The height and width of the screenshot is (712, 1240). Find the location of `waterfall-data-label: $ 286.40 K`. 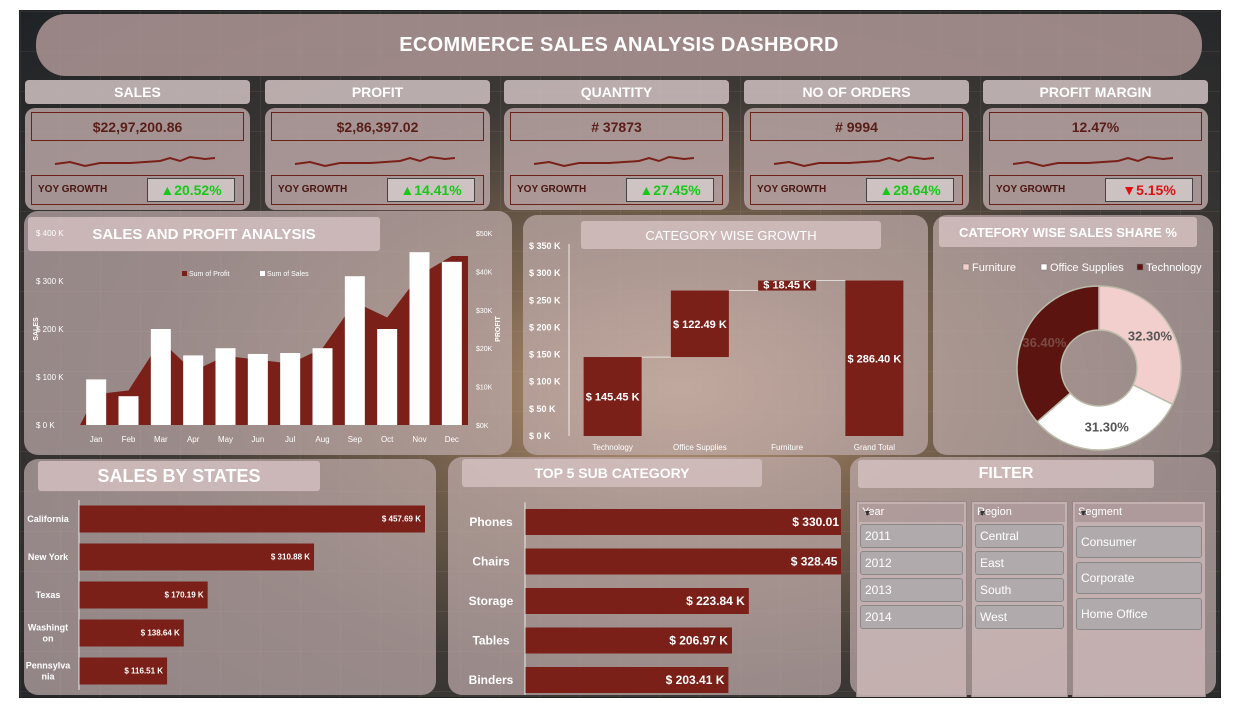

waterfall-data-label: $ 286.40 K is located at coordinates (874, 359).